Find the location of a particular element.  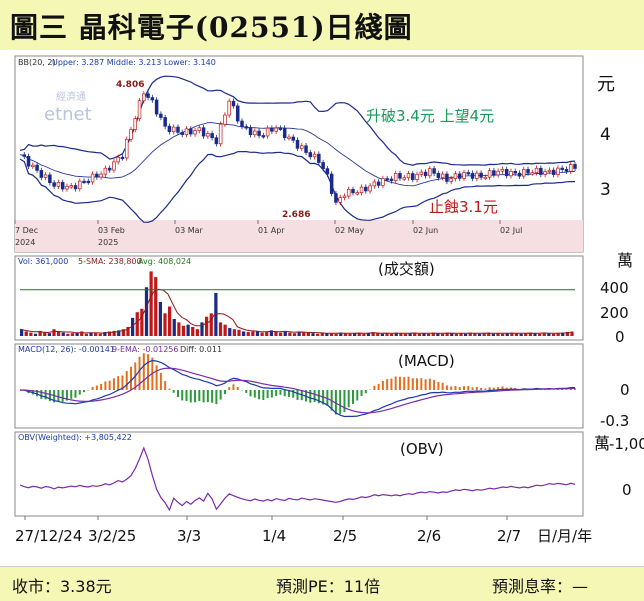

volume-panel is located at coordinates (299, 298).